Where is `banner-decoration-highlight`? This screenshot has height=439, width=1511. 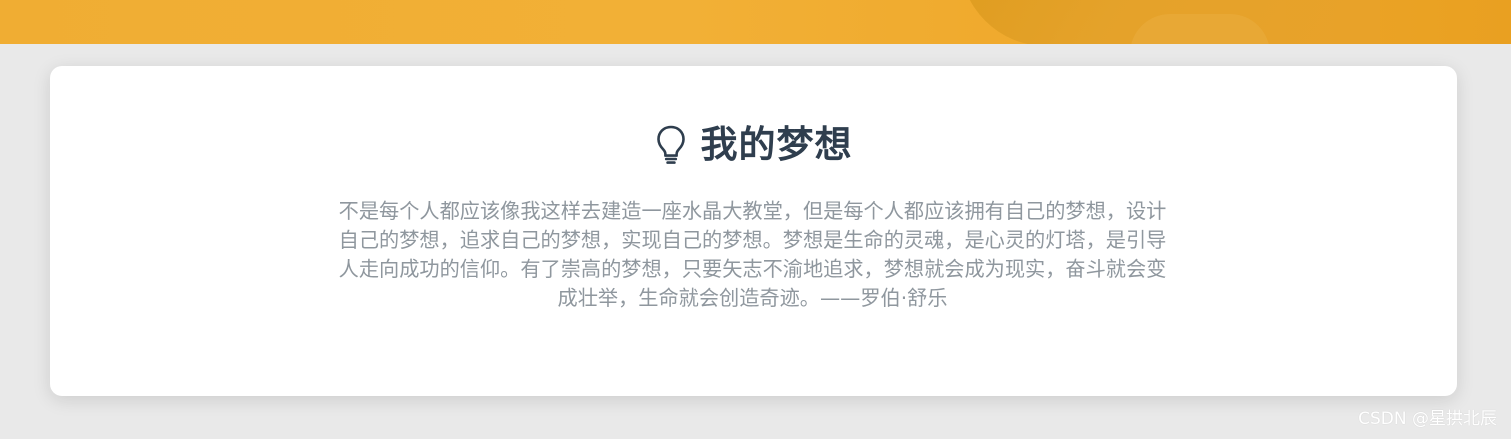 banner-decoration-highlight is located at coordinates (1200, 29).